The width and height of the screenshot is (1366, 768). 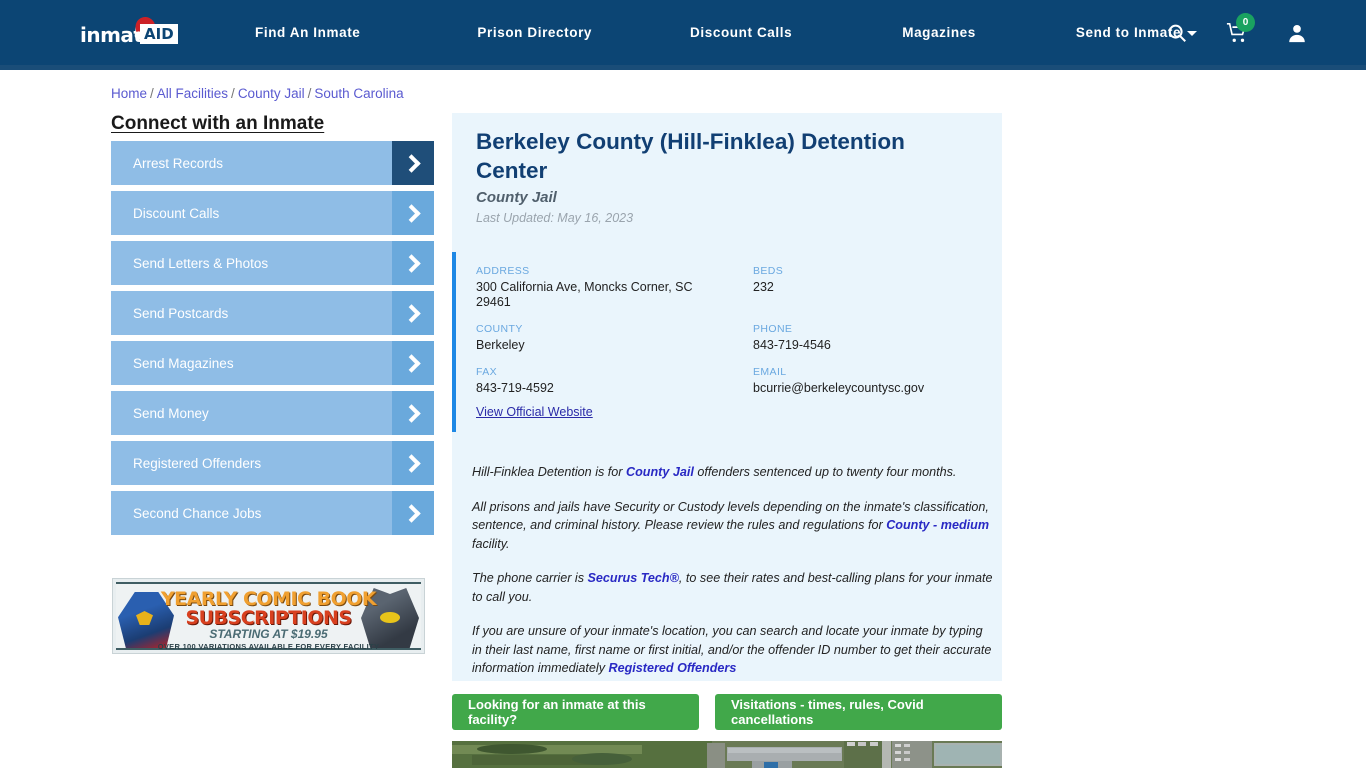 What do you see at coordinates (272, 463) in the screenshot?
I see `sidebar-item-registered-offenders: Registered Offenders` at bounding box center [272, 463].